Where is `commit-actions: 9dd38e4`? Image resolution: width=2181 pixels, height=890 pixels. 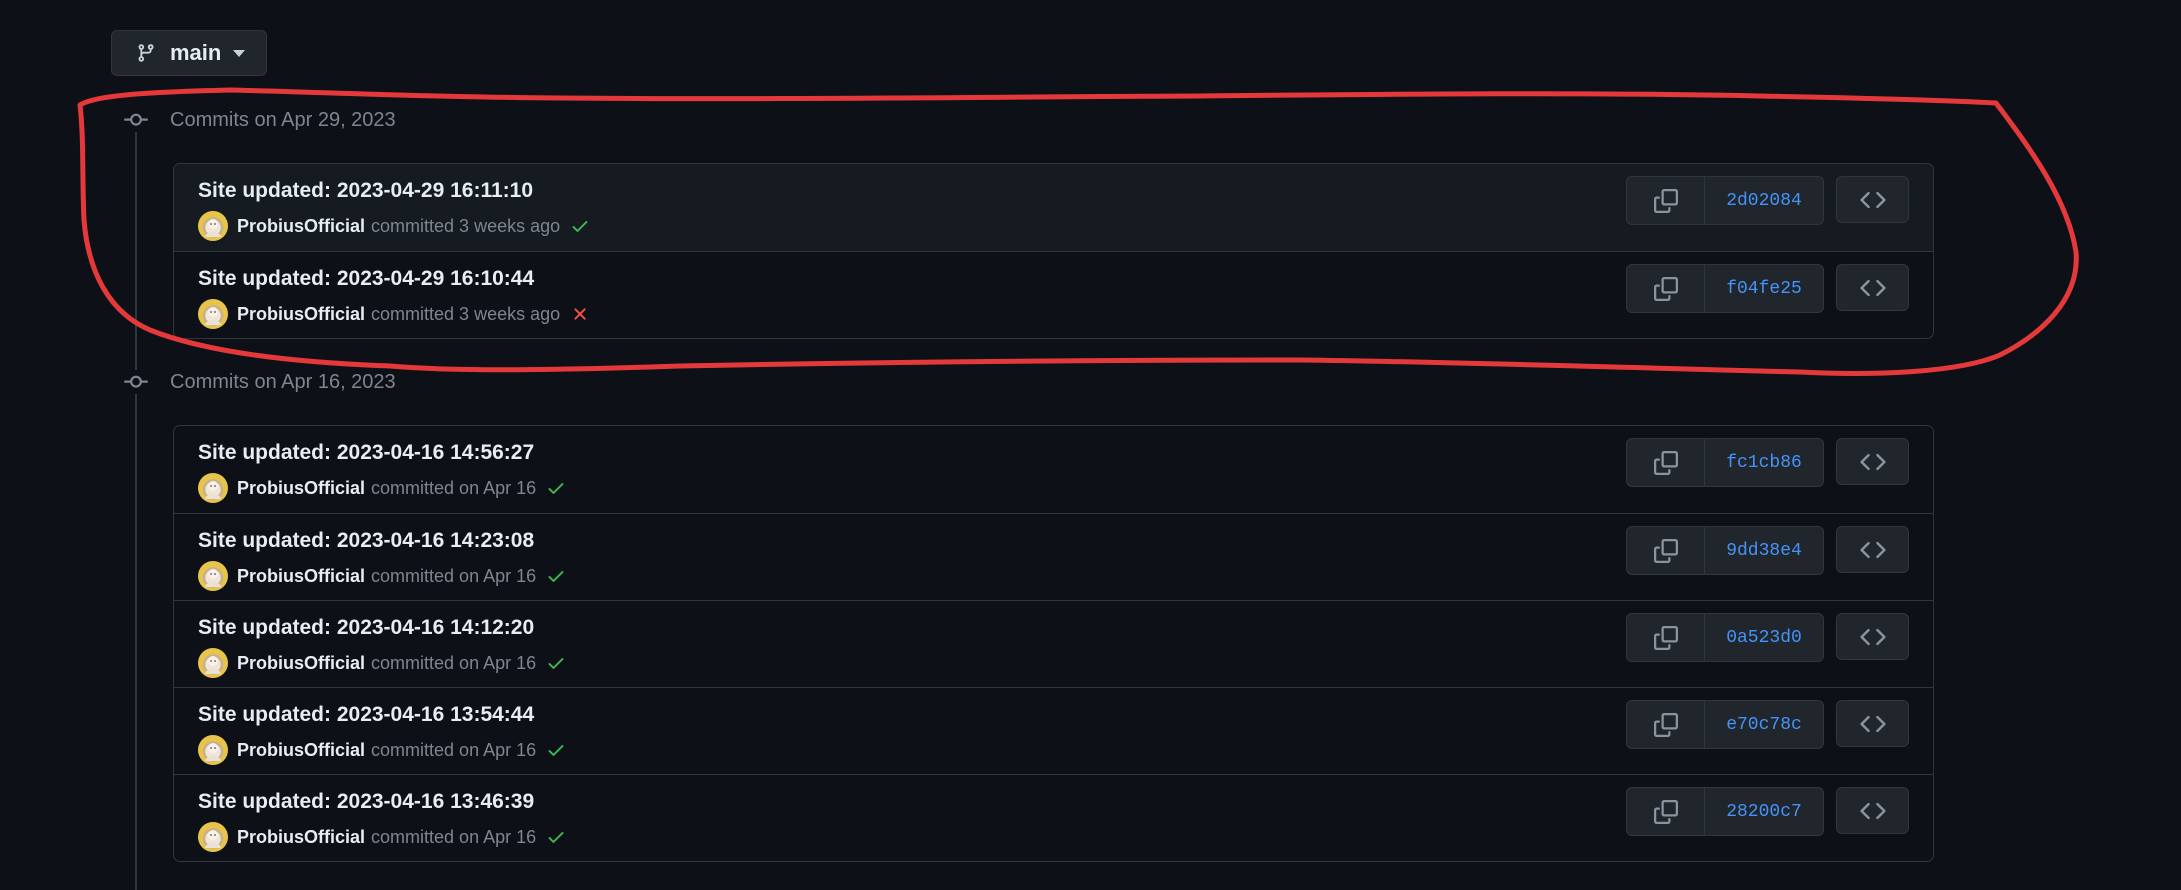 commit-actions: 9dd38e4 is located at coordinates (1767, 550).